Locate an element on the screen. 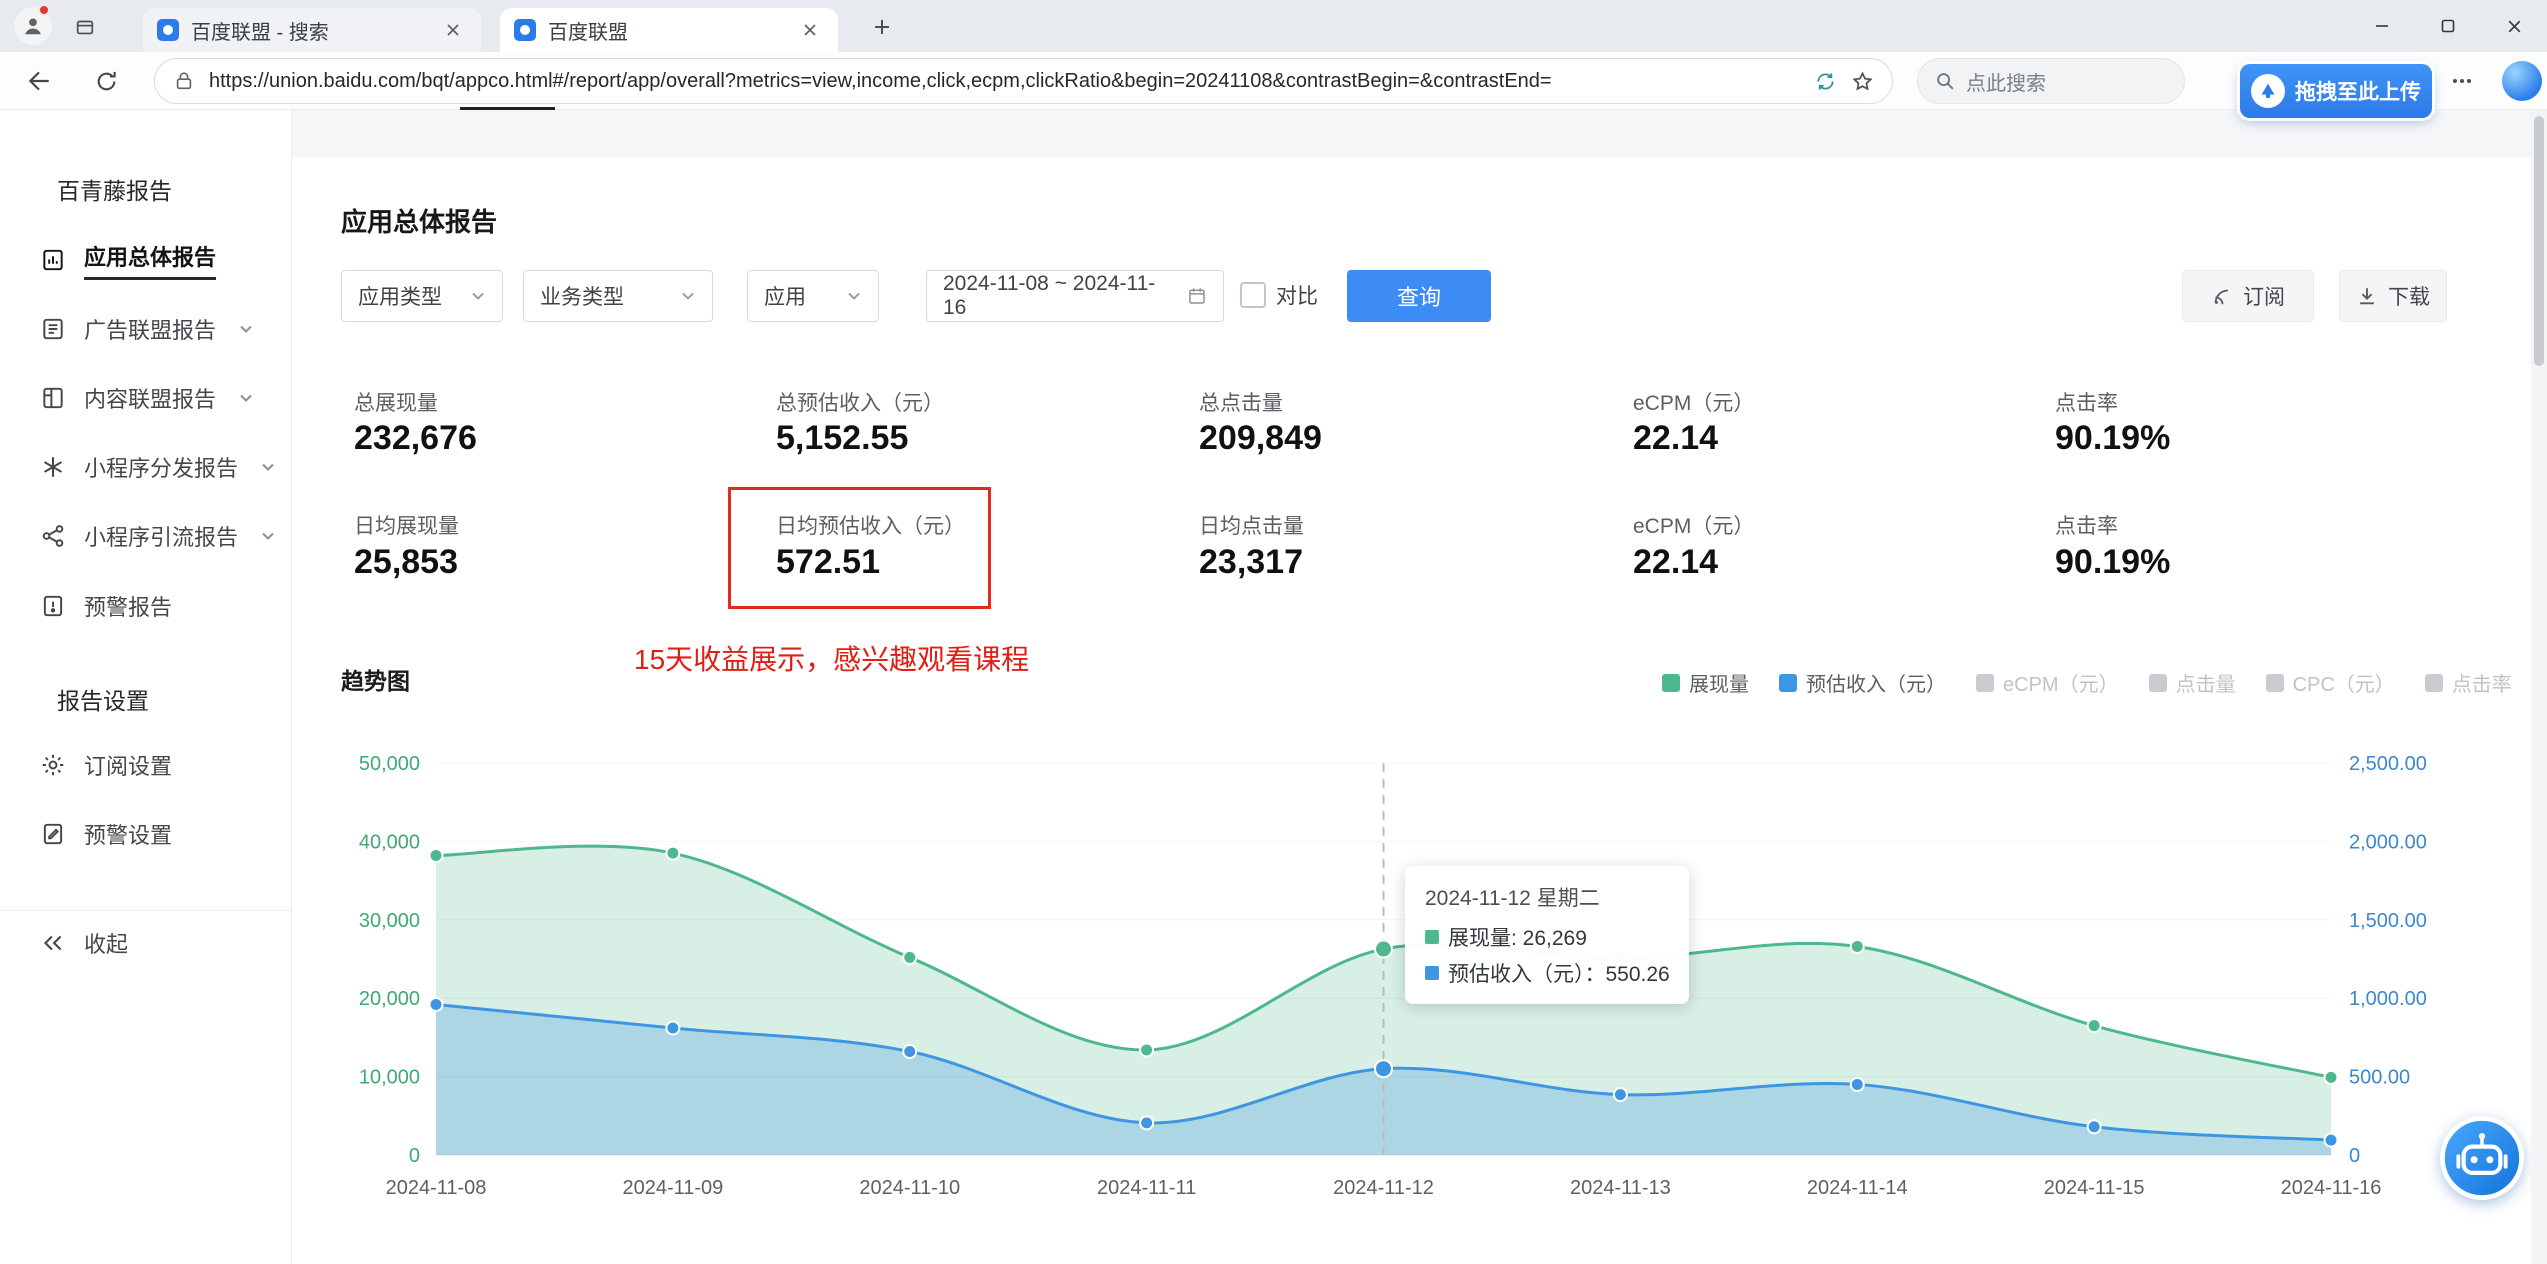  stat-label: 总预估收入（元） is located at coordinates (860, 403).